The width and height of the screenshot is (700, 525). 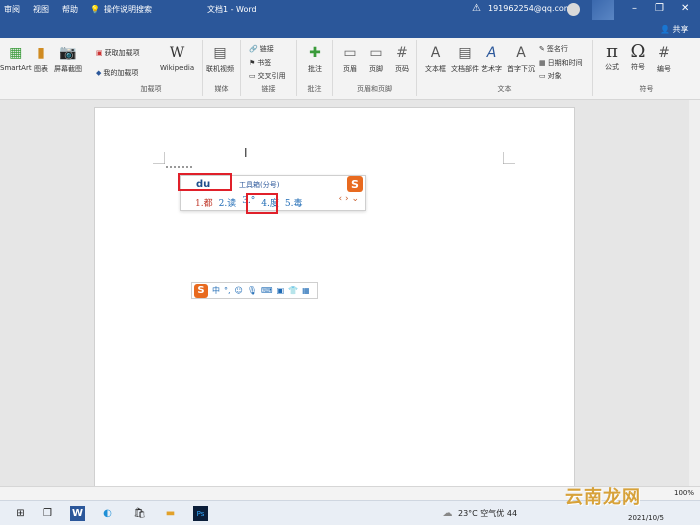 I want to click on store-icon: 🛍, so click(x=139, y=513).